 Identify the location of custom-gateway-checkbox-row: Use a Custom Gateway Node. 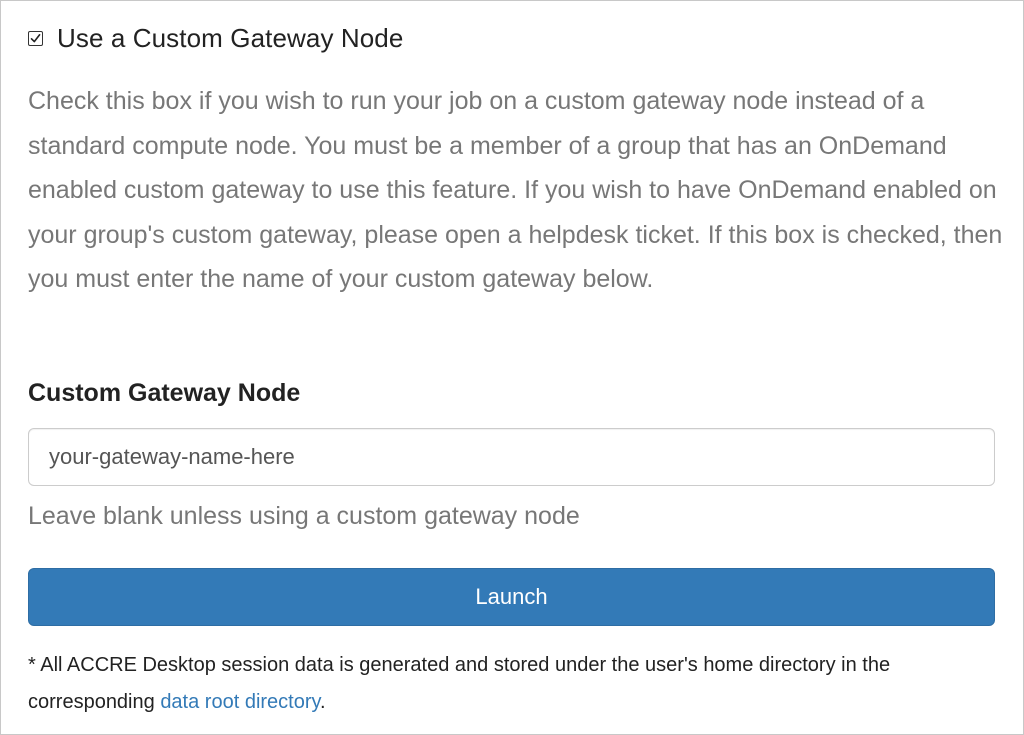
(215, 38).